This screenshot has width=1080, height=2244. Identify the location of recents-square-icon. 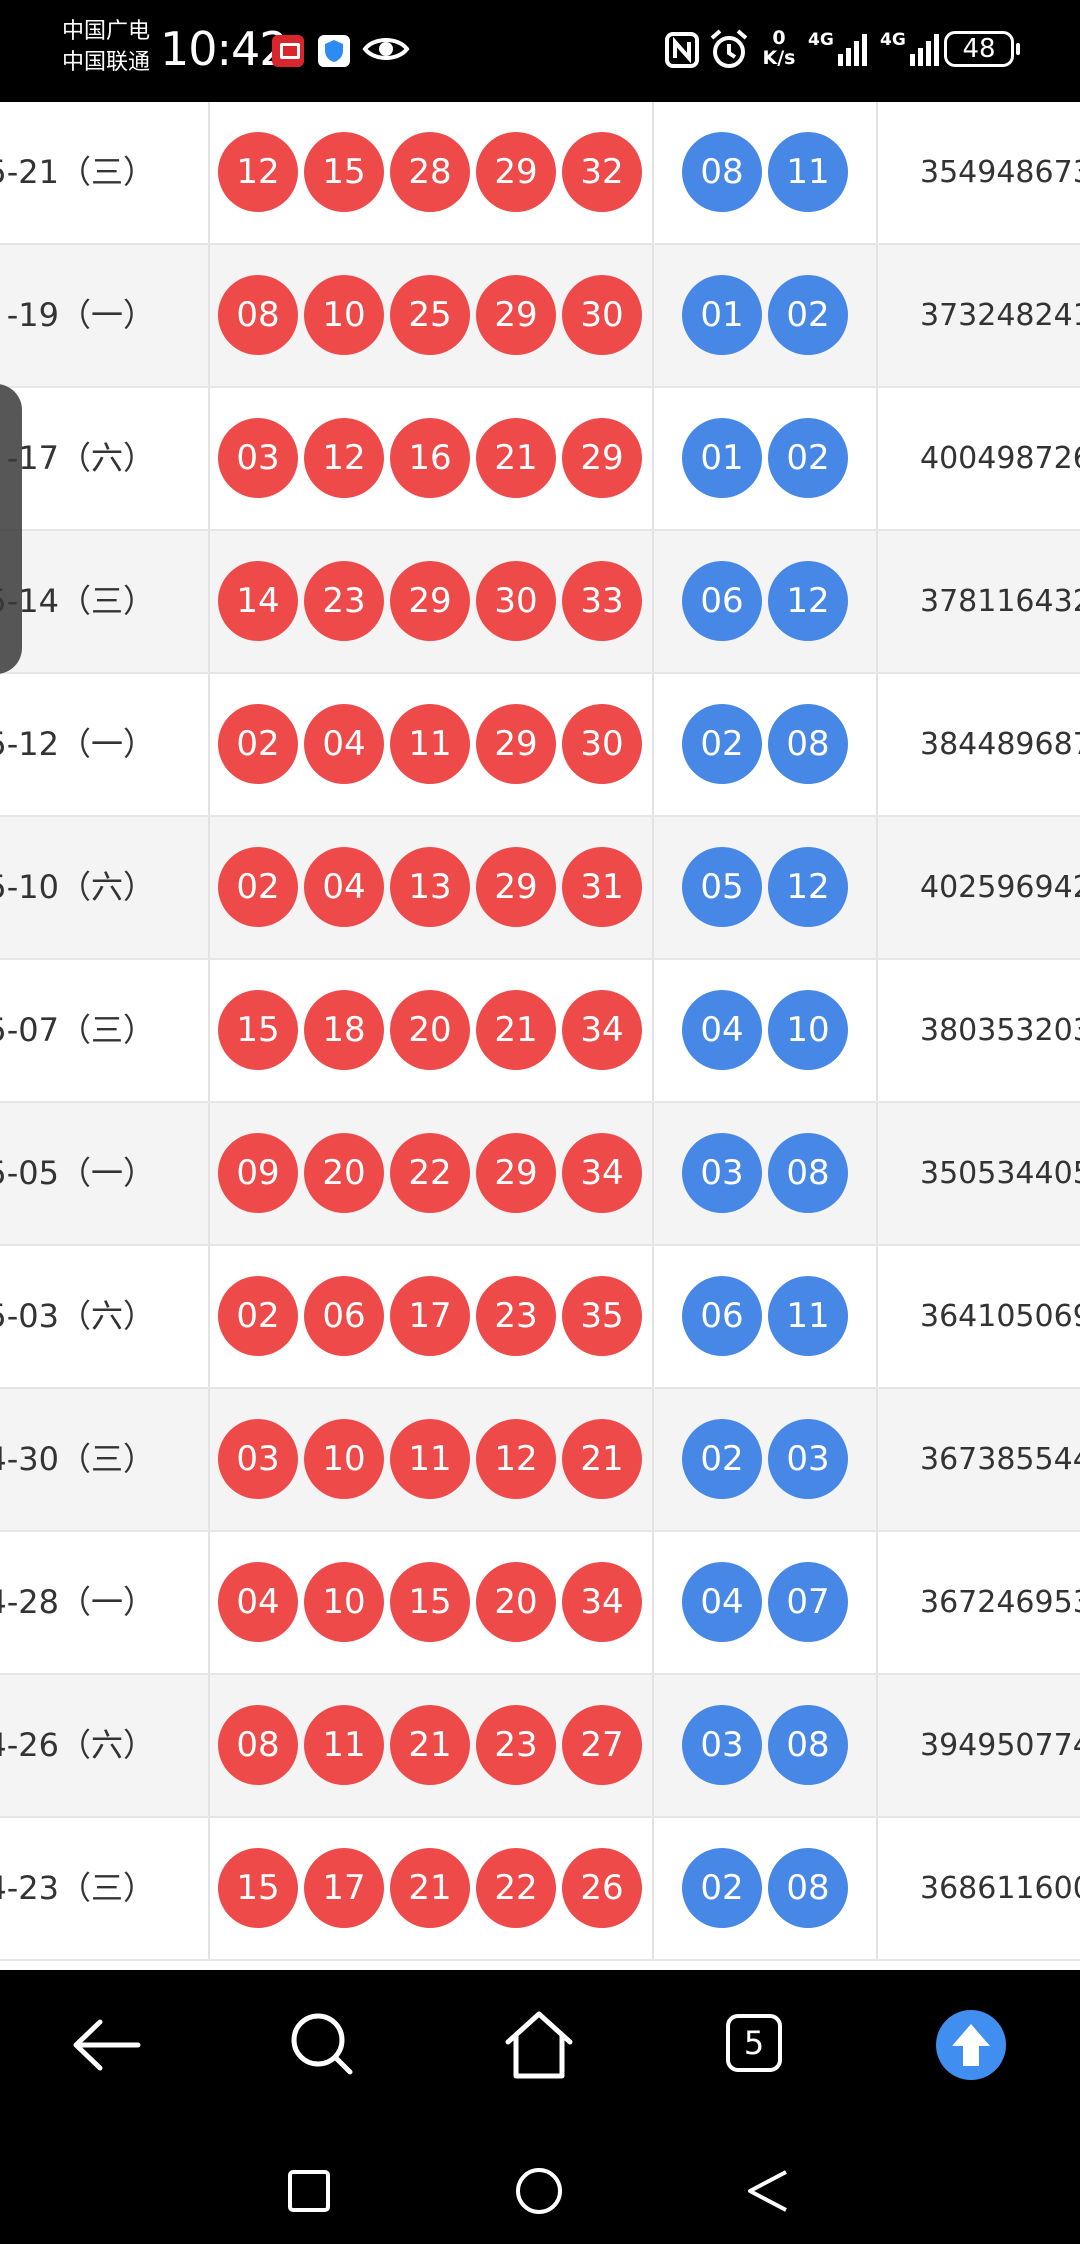
(309, 2191).